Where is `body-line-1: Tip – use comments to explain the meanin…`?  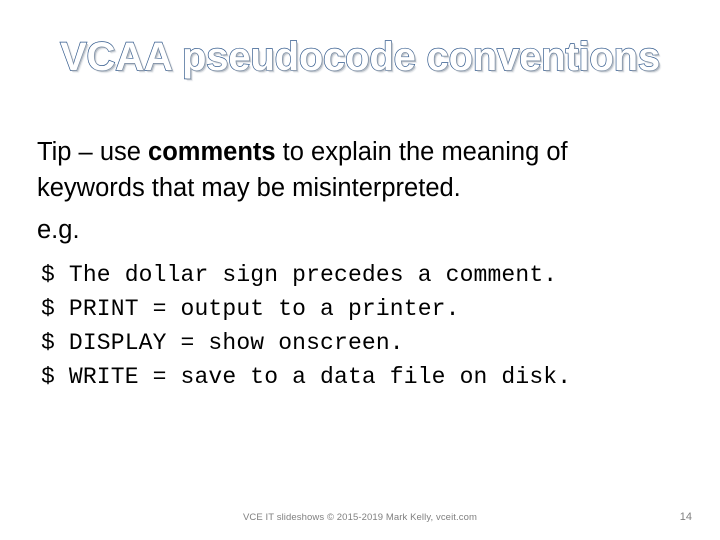
body-line-1: Tip – use comments to explain the meanin… is located at coordinates (357, 152).